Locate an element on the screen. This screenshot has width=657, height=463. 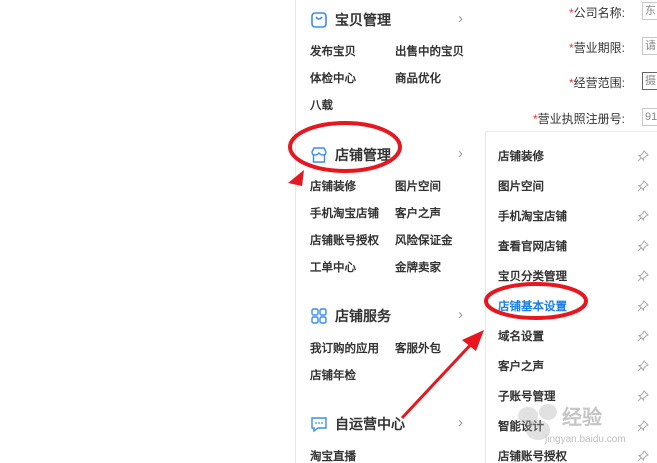
watermark-text: 经验 is located at coordinates (582, 418).